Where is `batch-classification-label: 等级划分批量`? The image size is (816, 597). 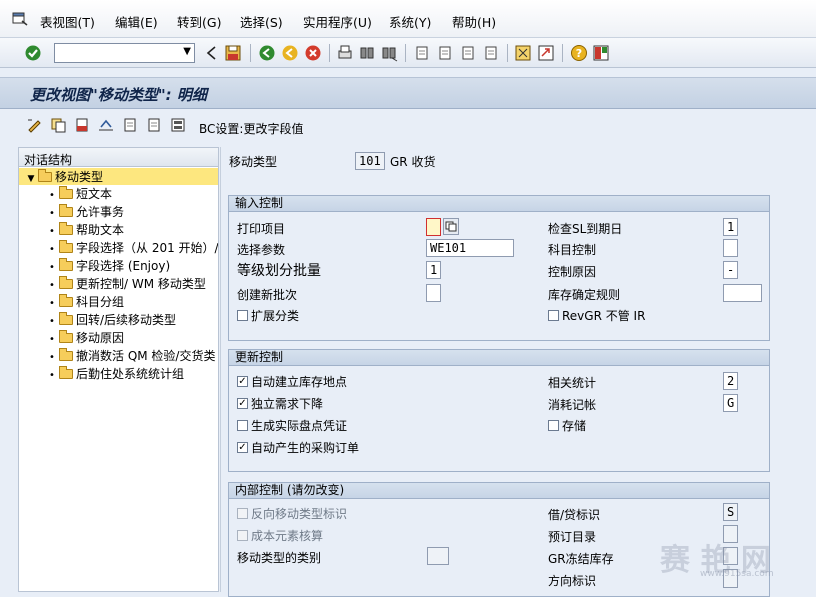 batch-classification-label: 等级划分批量 is located at coordinates (279, 271).